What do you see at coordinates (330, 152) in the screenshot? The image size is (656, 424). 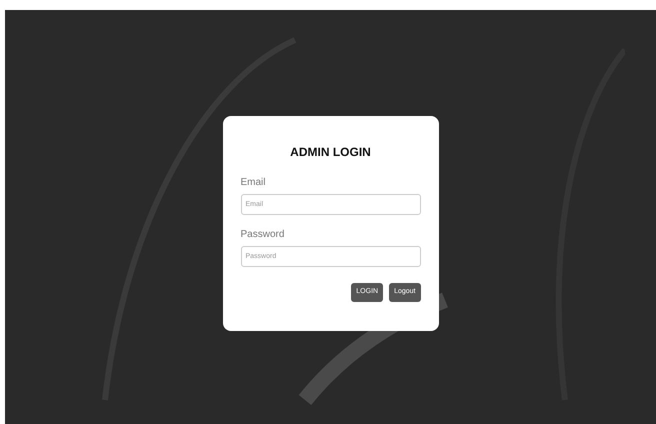 I see `card-title: ADMIN LOGIN` at bounding box center [330, 152].